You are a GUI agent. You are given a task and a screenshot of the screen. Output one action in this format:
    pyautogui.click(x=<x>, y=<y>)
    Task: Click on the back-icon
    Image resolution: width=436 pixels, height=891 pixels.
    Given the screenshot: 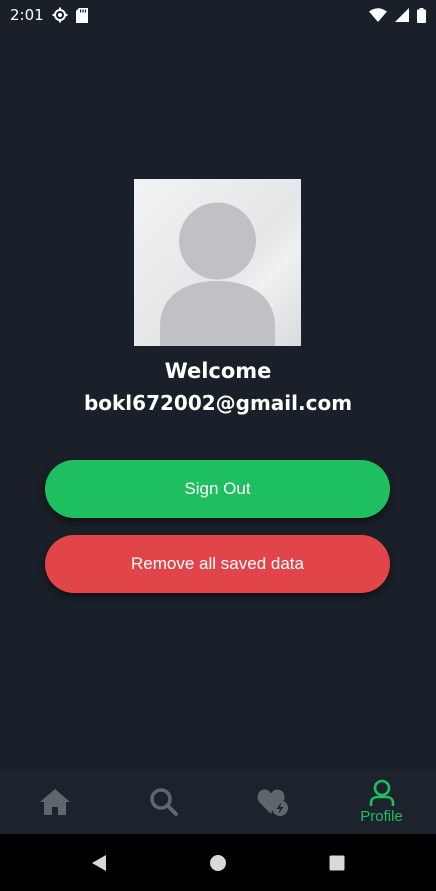 What is the action you would take?
    pyautogui.click(x=99, y=862)
    